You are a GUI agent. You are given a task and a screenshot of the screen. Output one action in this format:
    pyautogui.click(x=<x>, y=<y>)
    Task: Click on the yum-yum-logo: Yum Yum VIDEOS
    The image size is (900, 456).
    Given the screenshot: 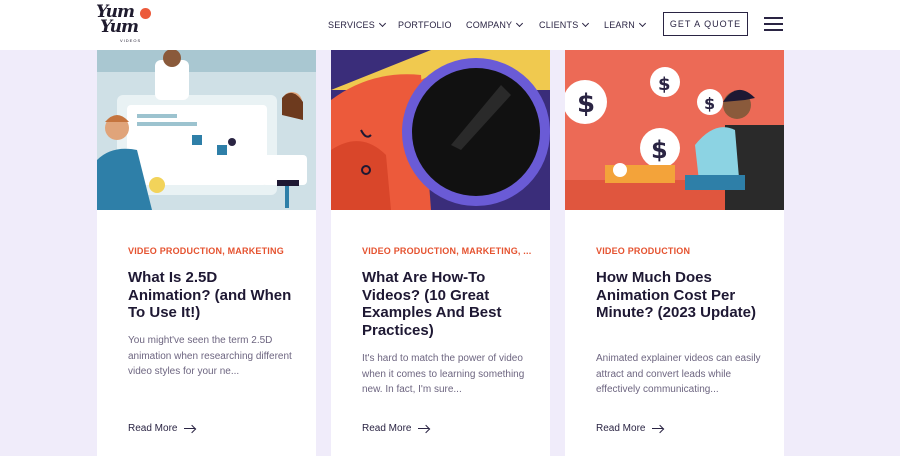 What is the action you would take?
    pyautogui.click(x=125, y=24)
    